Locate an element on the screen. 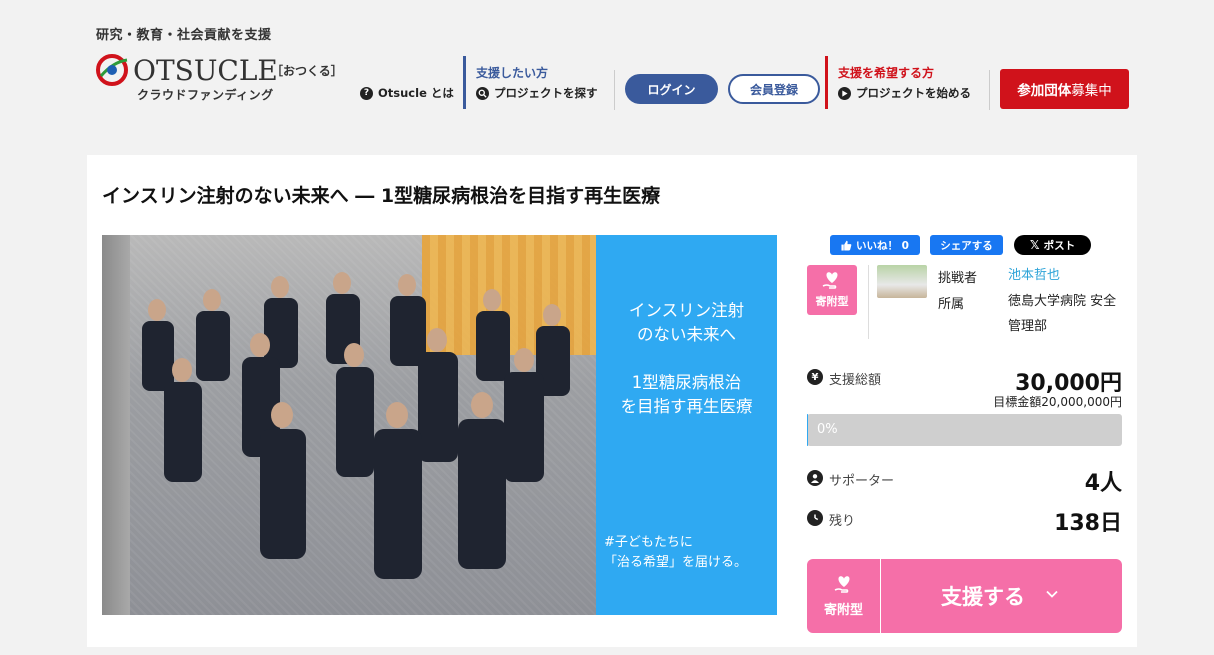  affiliation-value: 徳島大学病院 安全管理部 is located at coordinates (1062, 314).